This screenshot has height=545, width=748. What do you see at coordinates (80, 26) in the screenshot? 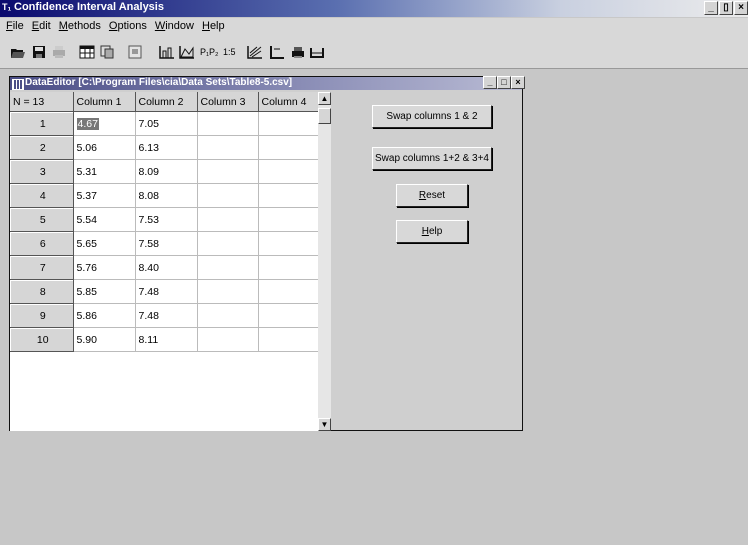
I see `menu-methods: Methods` at bounding box center [80, 26].